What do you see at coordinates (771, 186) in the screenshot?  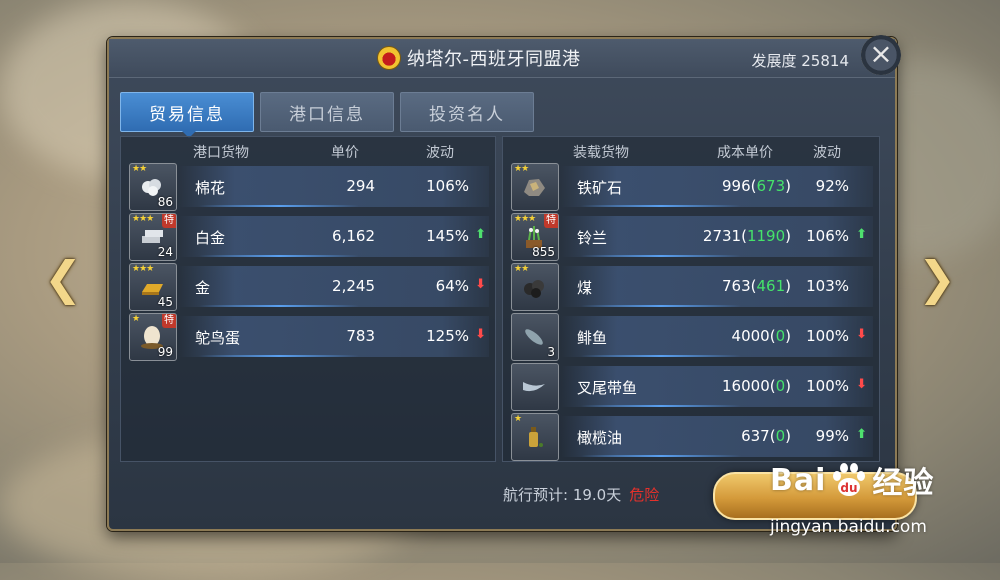 I see `reference-price: 673` at bounding box center [771, 186].